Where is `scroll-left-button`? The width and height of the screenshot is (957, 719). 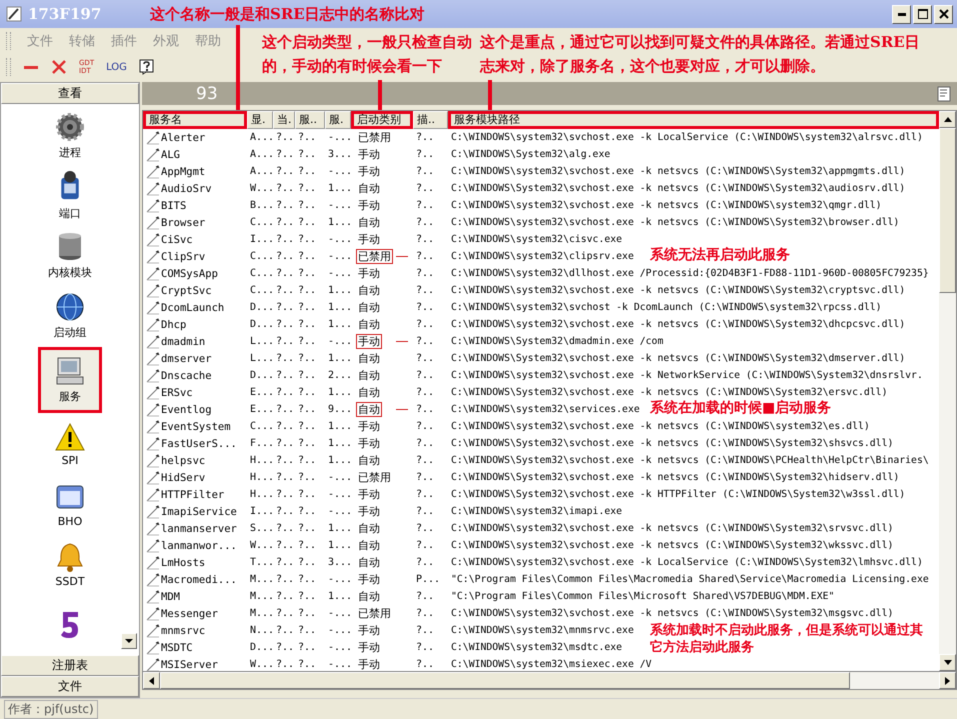 scroll-left-button is located at coordinates (151, 680).